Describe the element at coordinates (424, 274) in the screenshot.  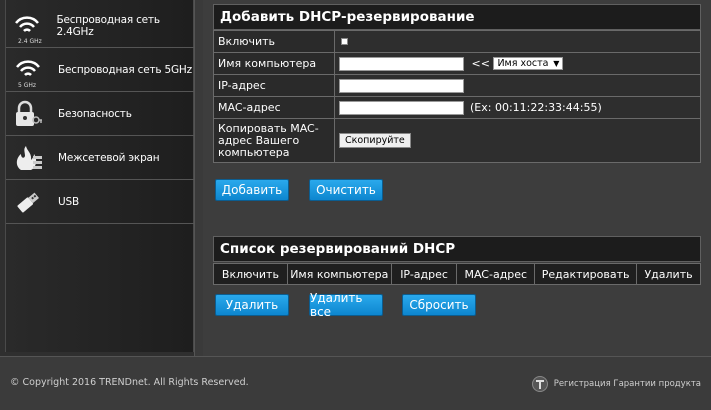
I see `column-header: IP-адрес` at that location.